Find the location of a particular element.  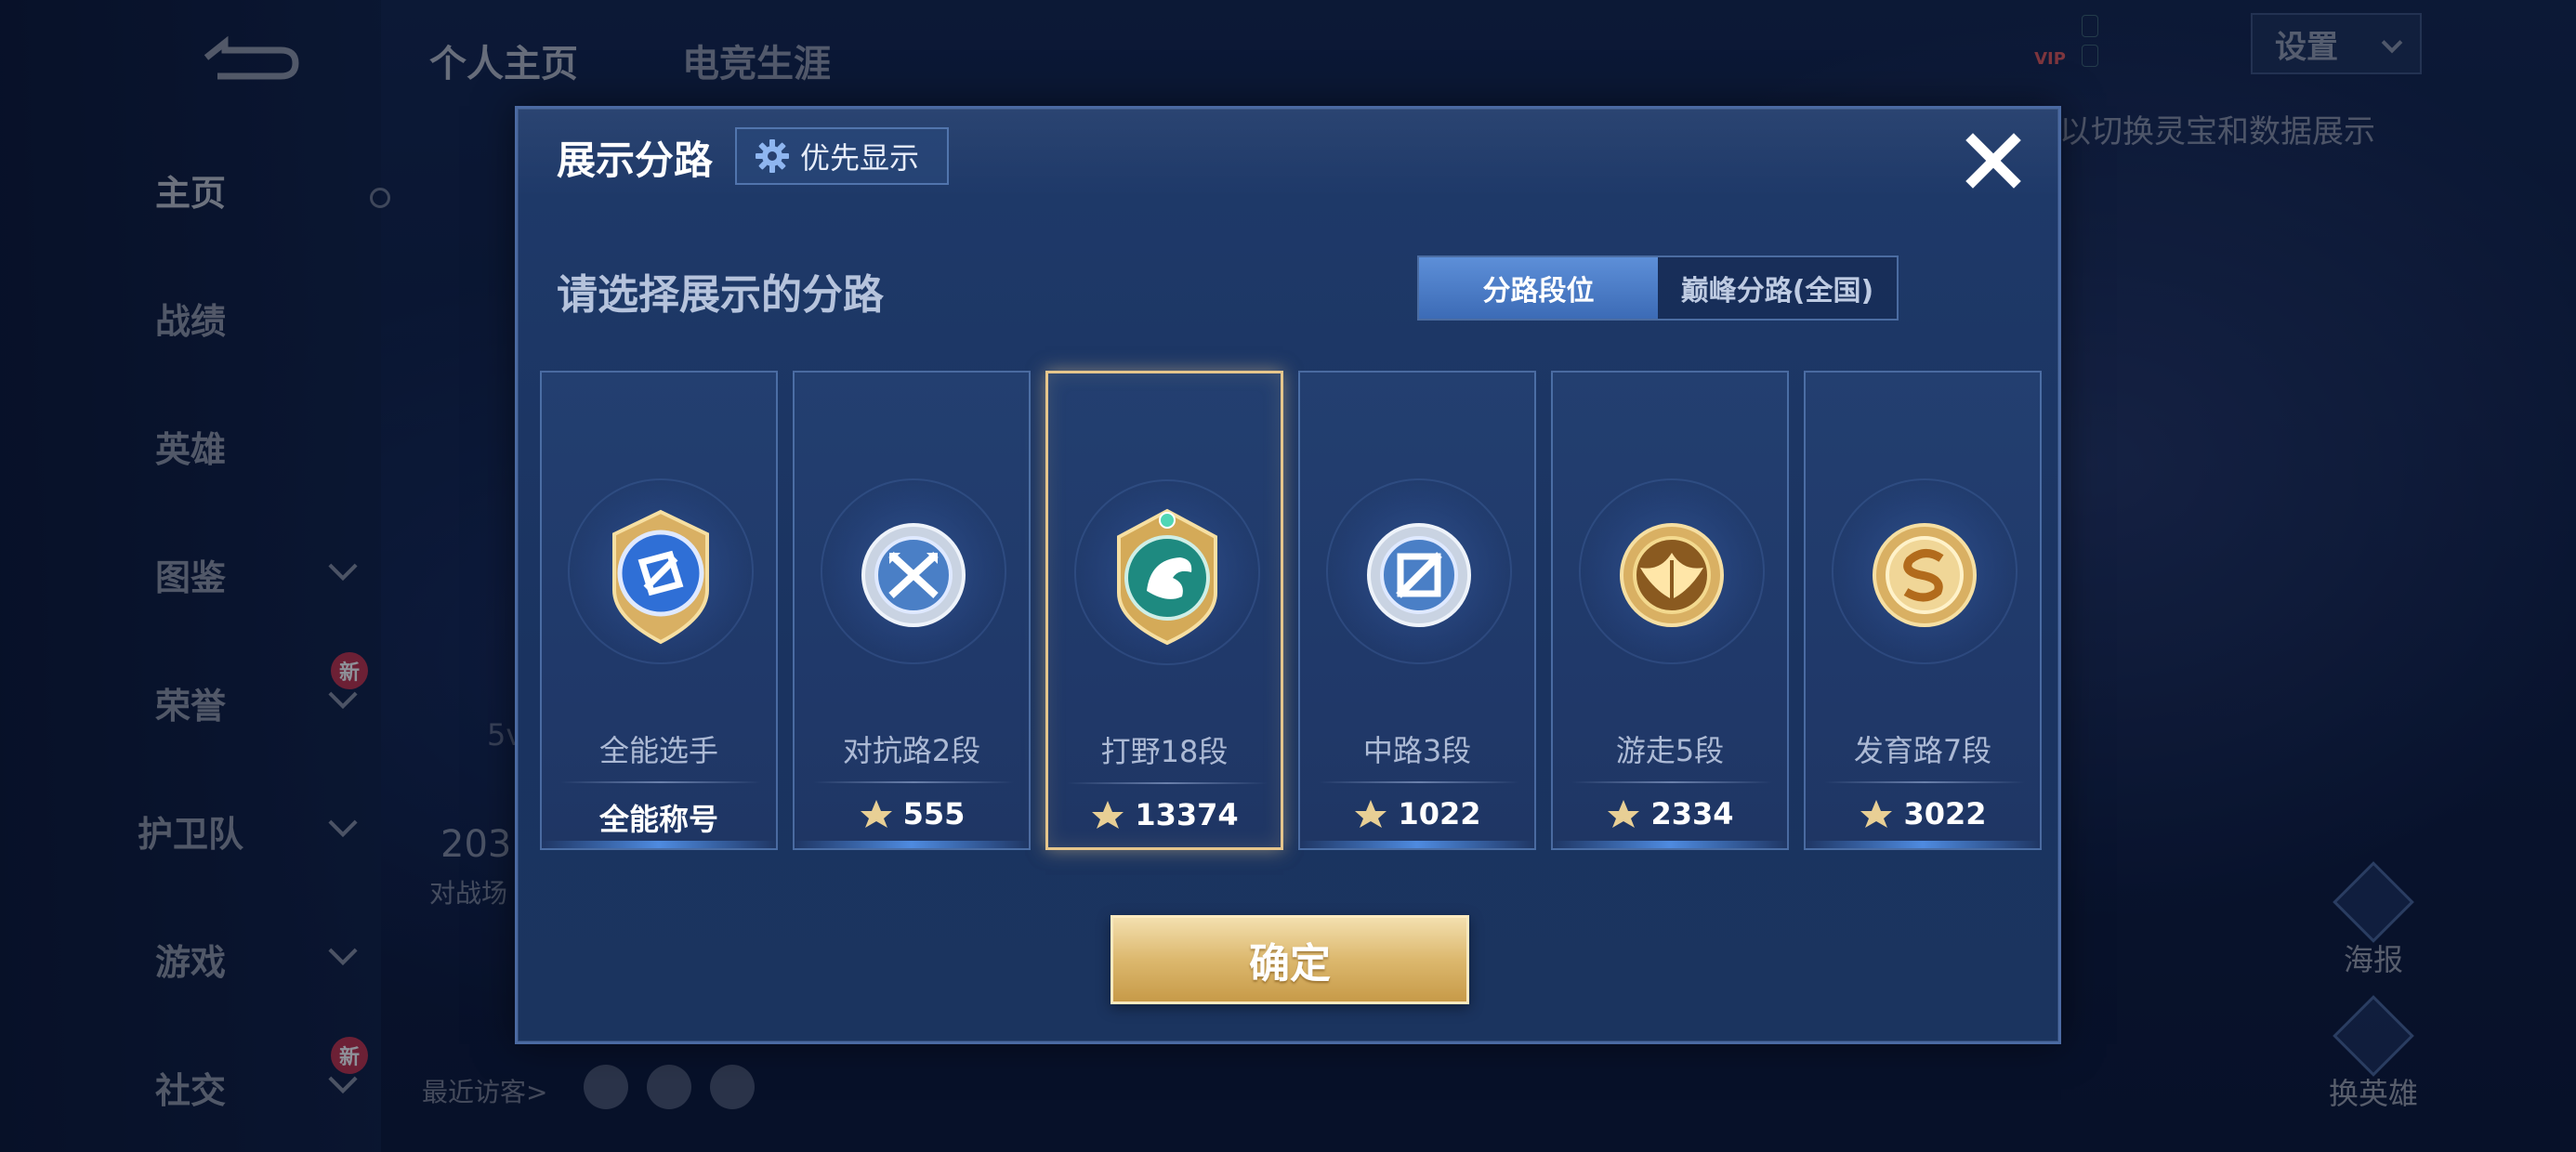

lane-card-jungle: 打野18段 13374 is located at coordinates (1164, 610).